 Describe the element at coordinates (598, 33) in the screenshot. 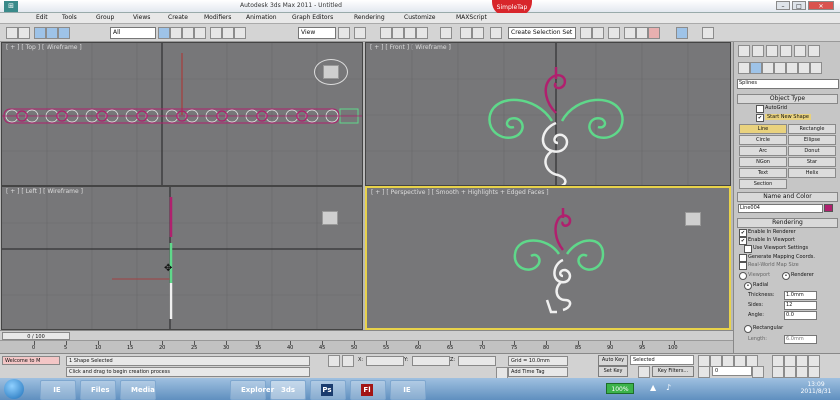

I see `schematic-view-icon` at that location.